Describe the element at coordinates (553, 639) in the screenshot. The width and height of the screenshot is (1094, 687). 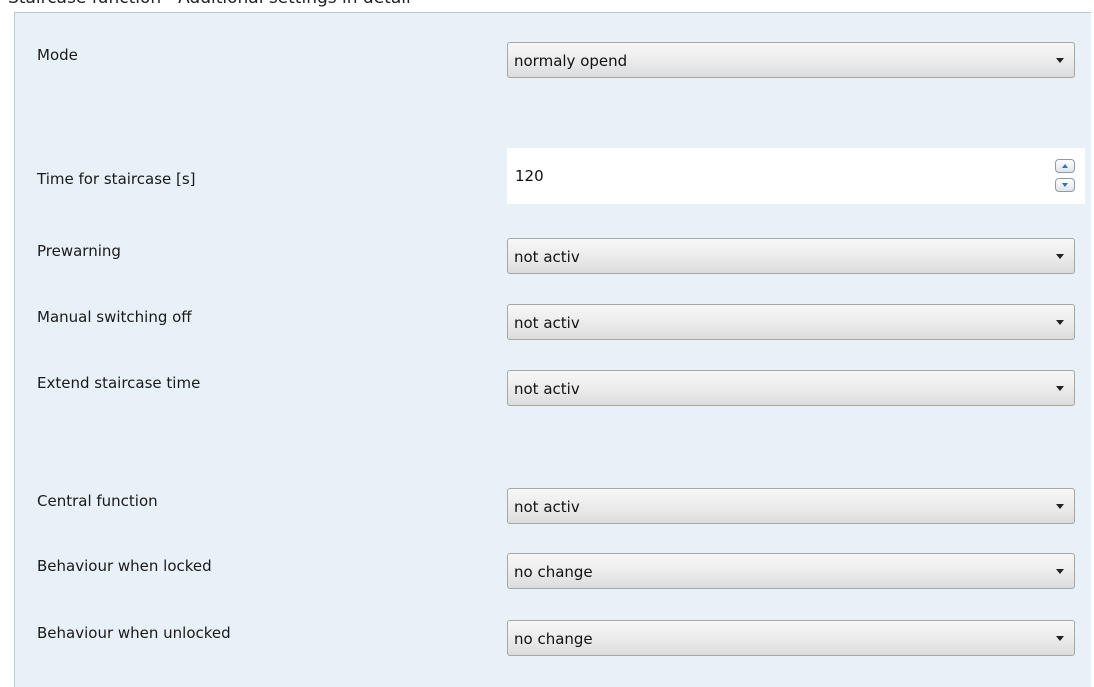
I see `behaviour-unlocked-value: no change` at that location.